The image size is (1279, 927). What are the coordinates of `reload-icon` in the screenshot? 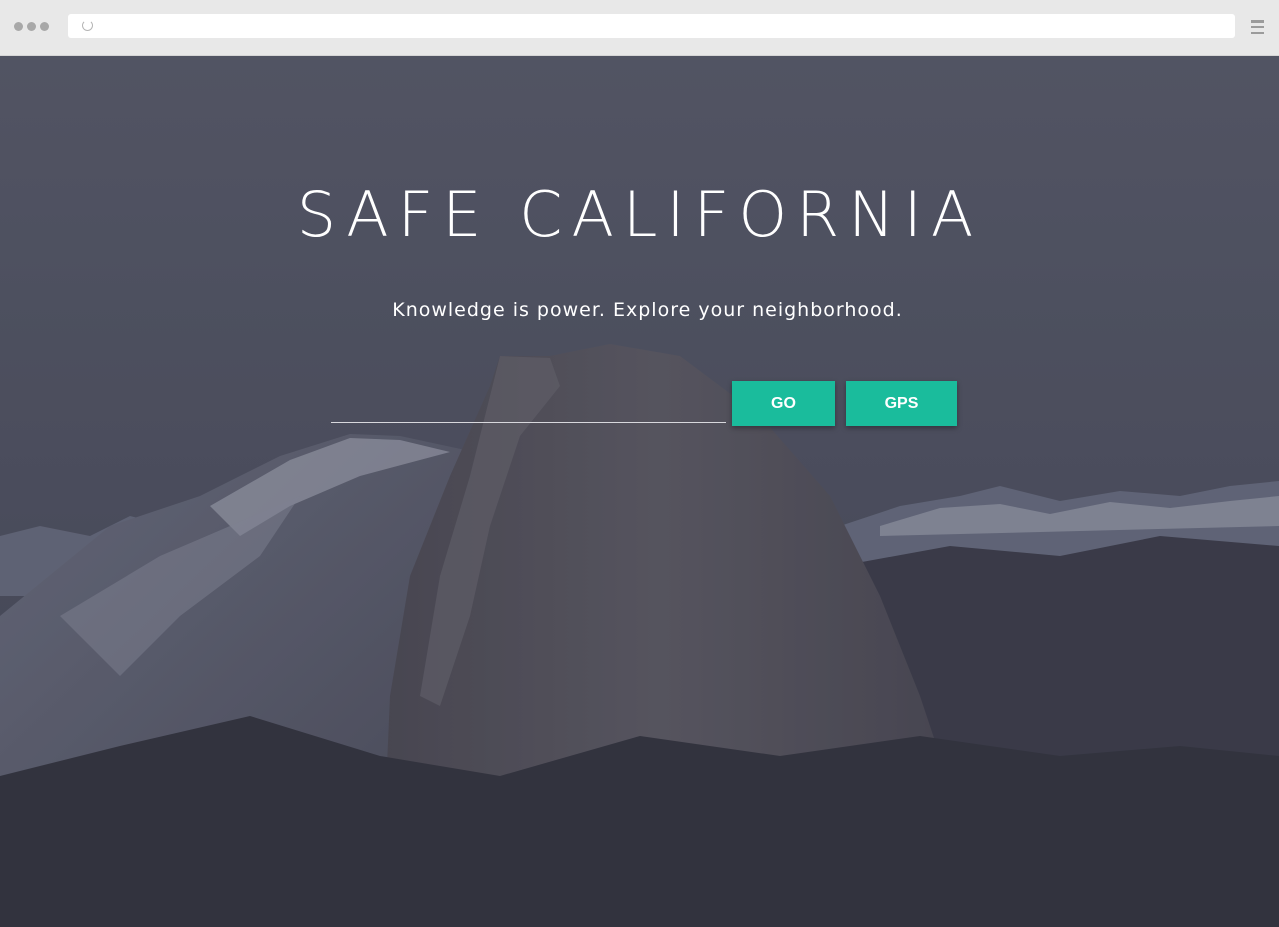 It's located at (87, 25).